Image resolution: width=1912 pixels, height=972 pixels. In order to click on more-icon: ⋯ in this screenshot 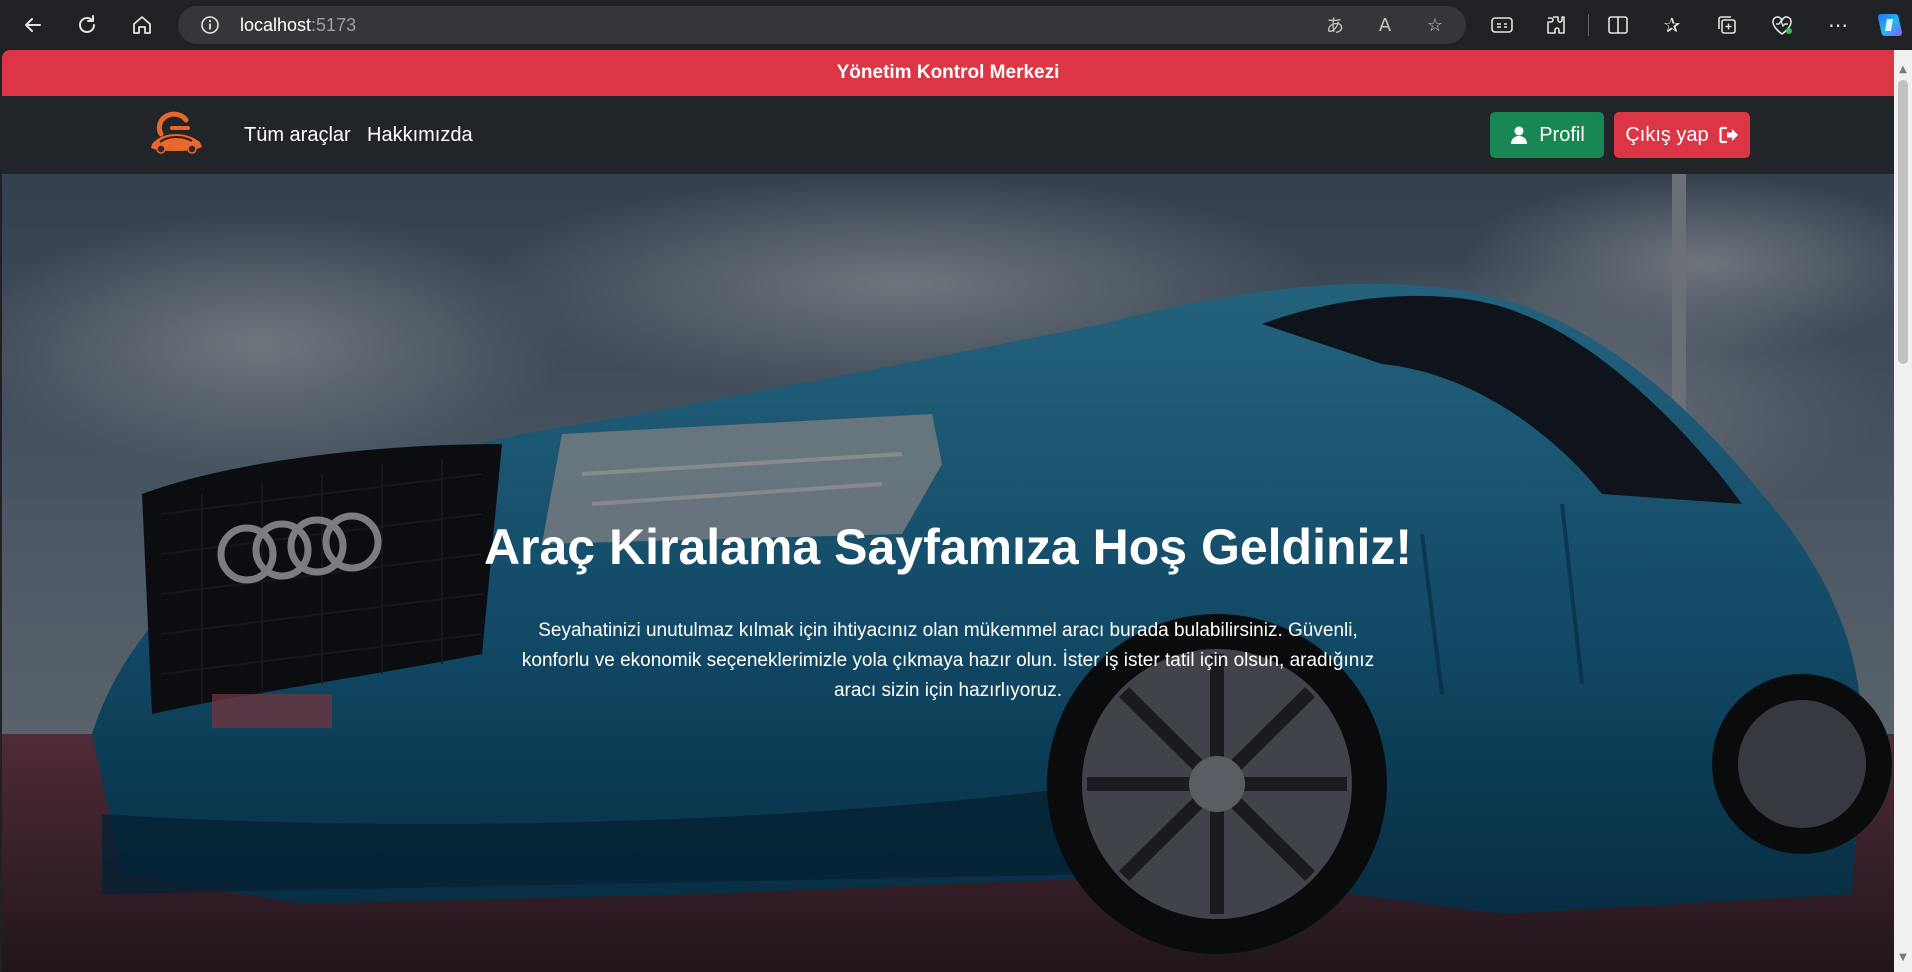, I will do `click(1838, 25)`.